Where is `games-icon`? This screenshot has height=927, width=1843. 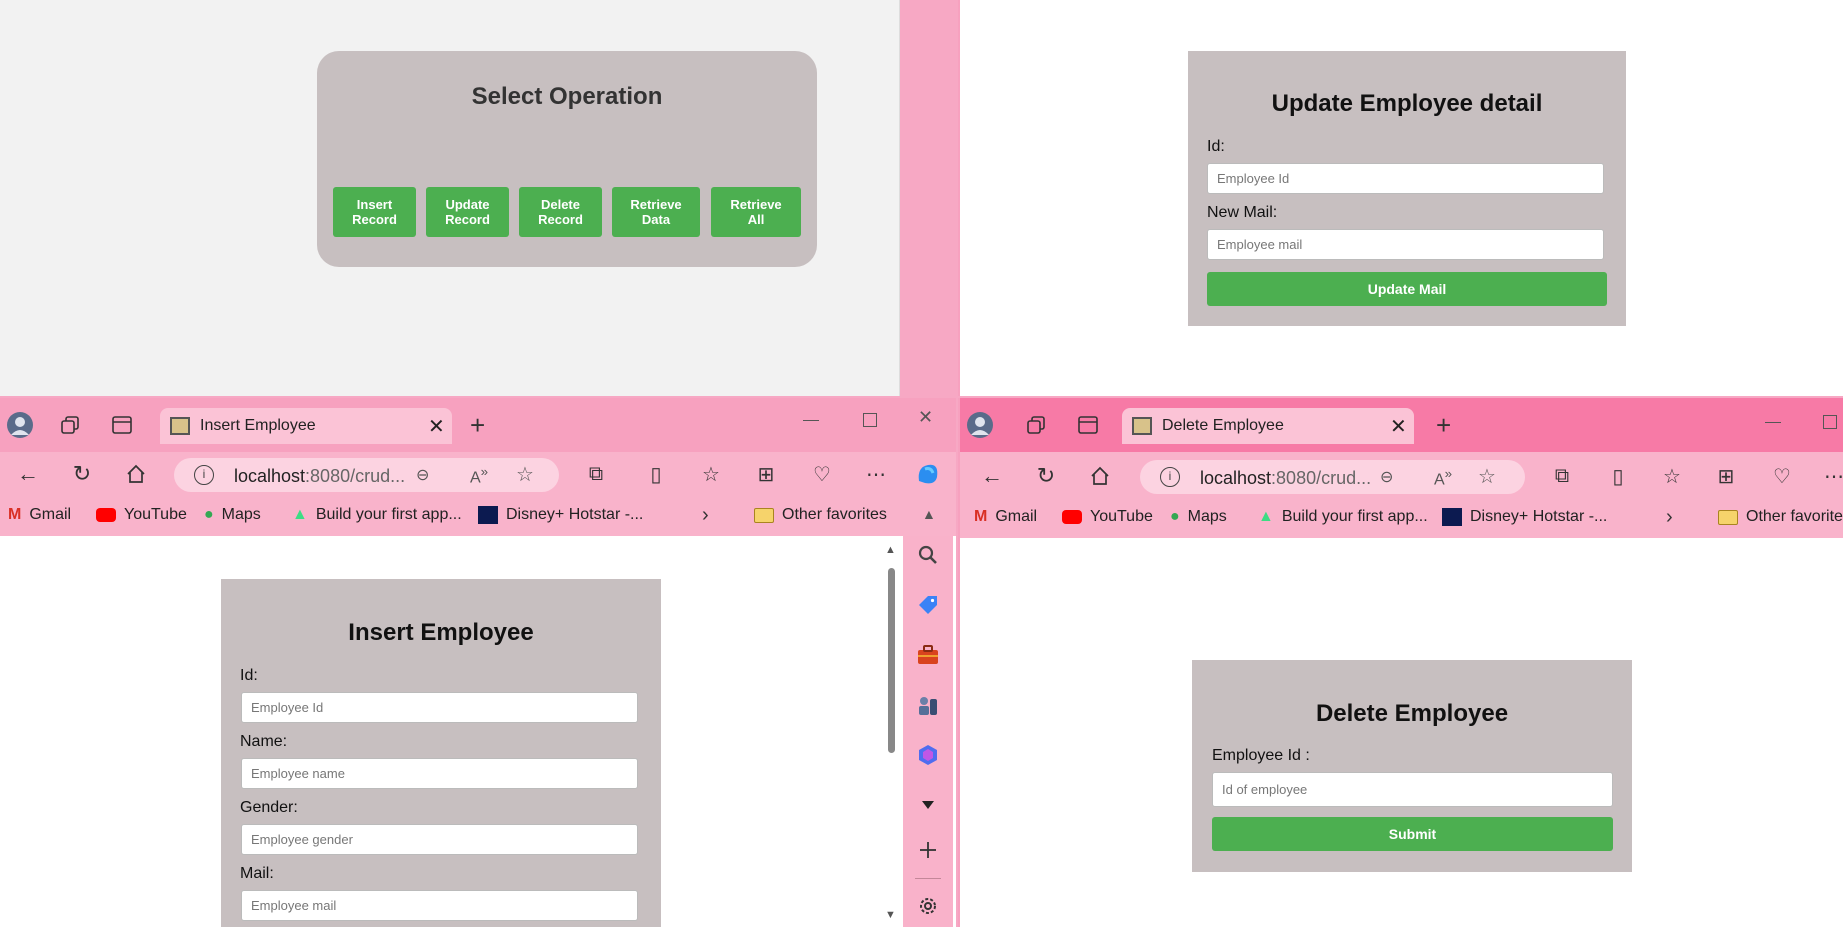
games-icon is located at coordinates (928, 705).